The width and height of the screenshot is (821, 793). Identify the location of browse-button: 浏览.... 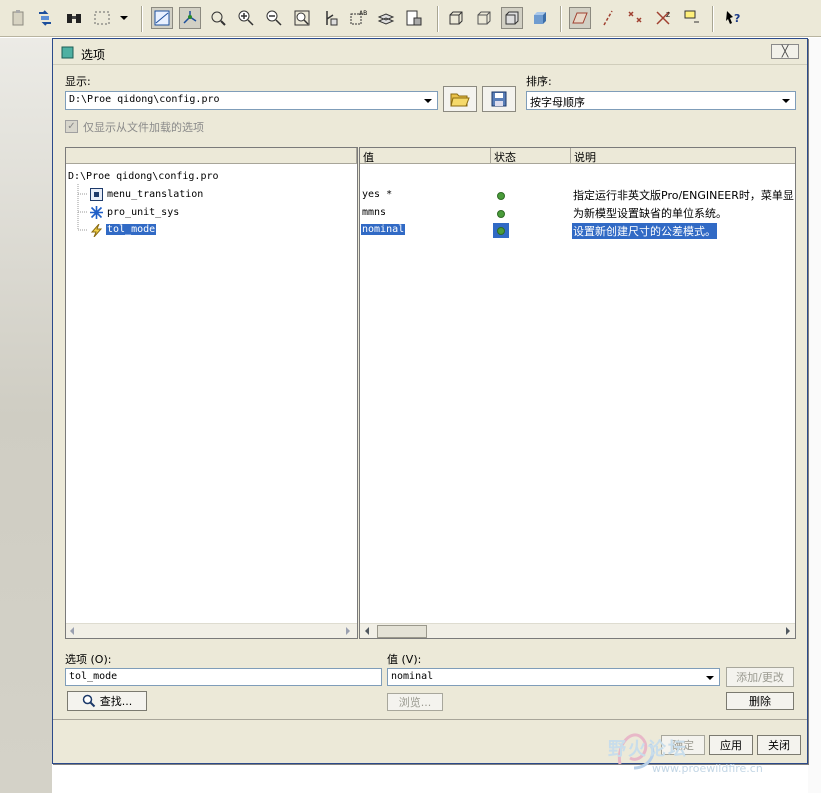
(415, 702).